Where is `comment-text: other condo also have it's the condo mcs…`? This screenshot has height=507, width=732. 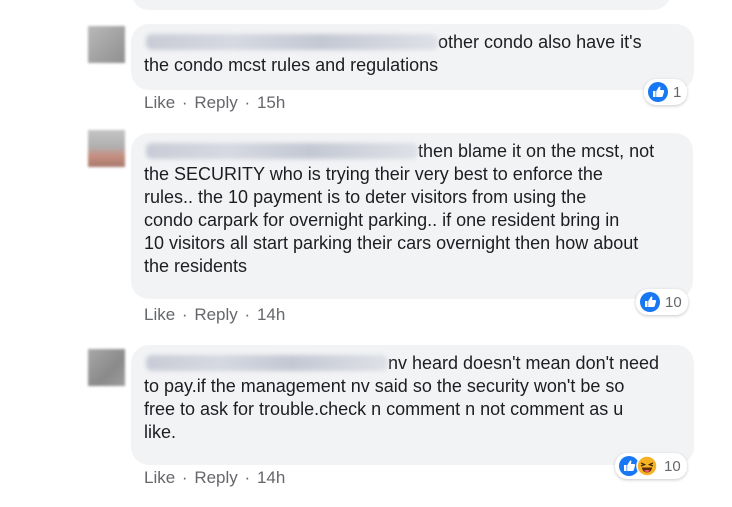 comment-text: other condo also have it's the condo mcs… is located at coordinates (393, 53).